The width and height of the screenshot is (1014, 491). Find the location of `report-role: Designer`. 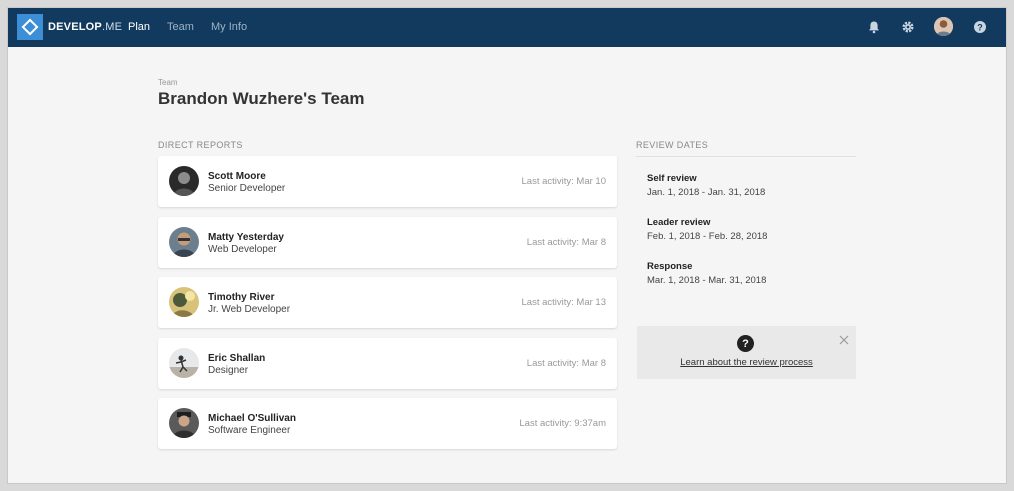

report-role: Designer is located at coordinates (228, 370).